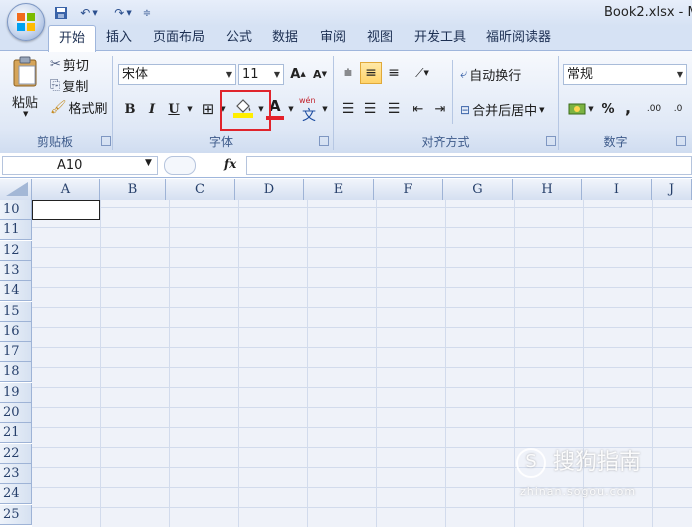 The height and width of the screenshot is (527, 692). I want to click on number-format-value: 常规, so click(580, 74).